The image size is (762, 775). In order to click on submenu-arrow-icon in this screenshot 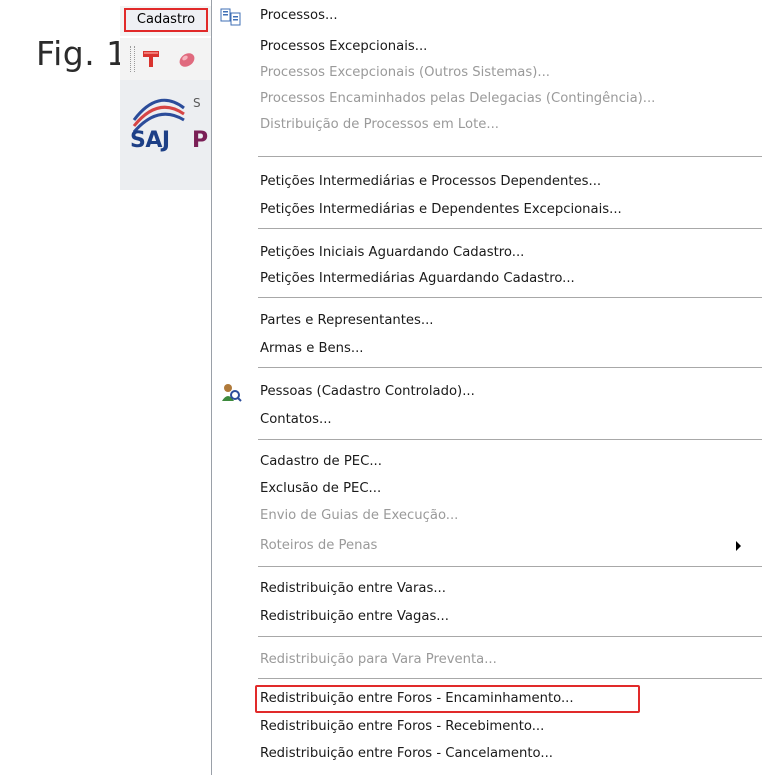, I will do `click(738, 546)`.